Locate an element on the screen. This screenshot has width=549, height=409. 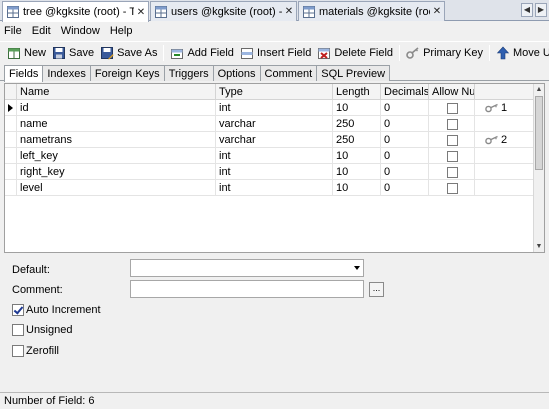
delete-field-label: Delete Field is located at coordinates (364, 52).